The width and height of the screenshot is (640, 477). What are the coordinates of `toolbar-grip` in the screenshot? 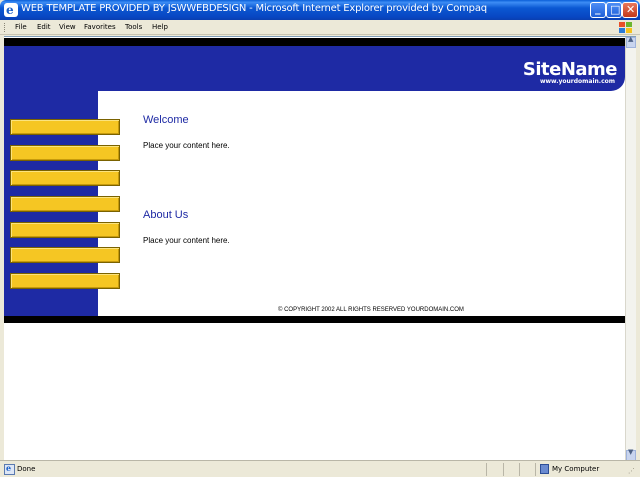 It's located at (5, 27).